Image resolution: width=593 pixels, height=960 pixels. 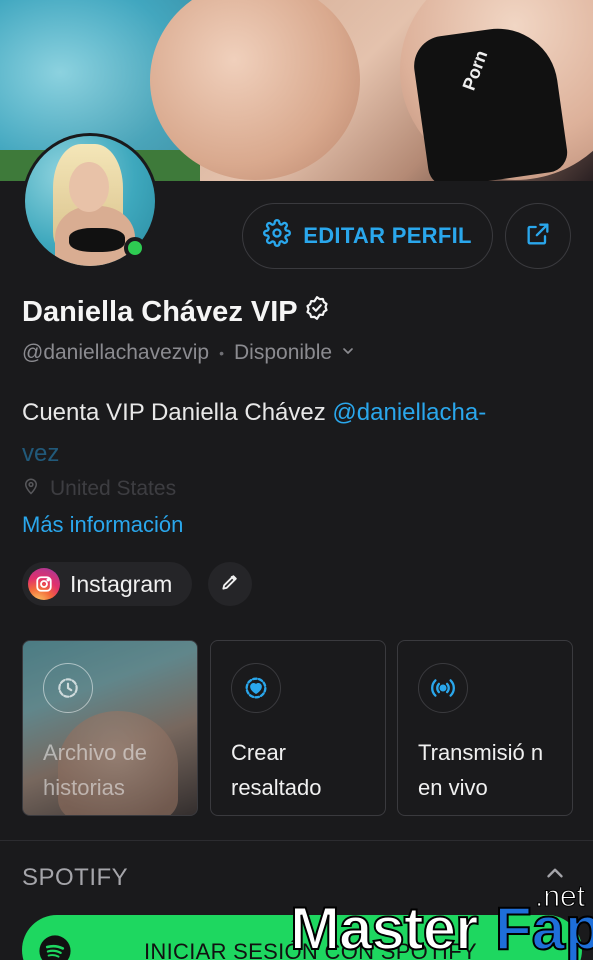 What do you see at coordinates (135, 248) in the screenshot?
I see `online-status-indicator` at bounding box center [135, 248].